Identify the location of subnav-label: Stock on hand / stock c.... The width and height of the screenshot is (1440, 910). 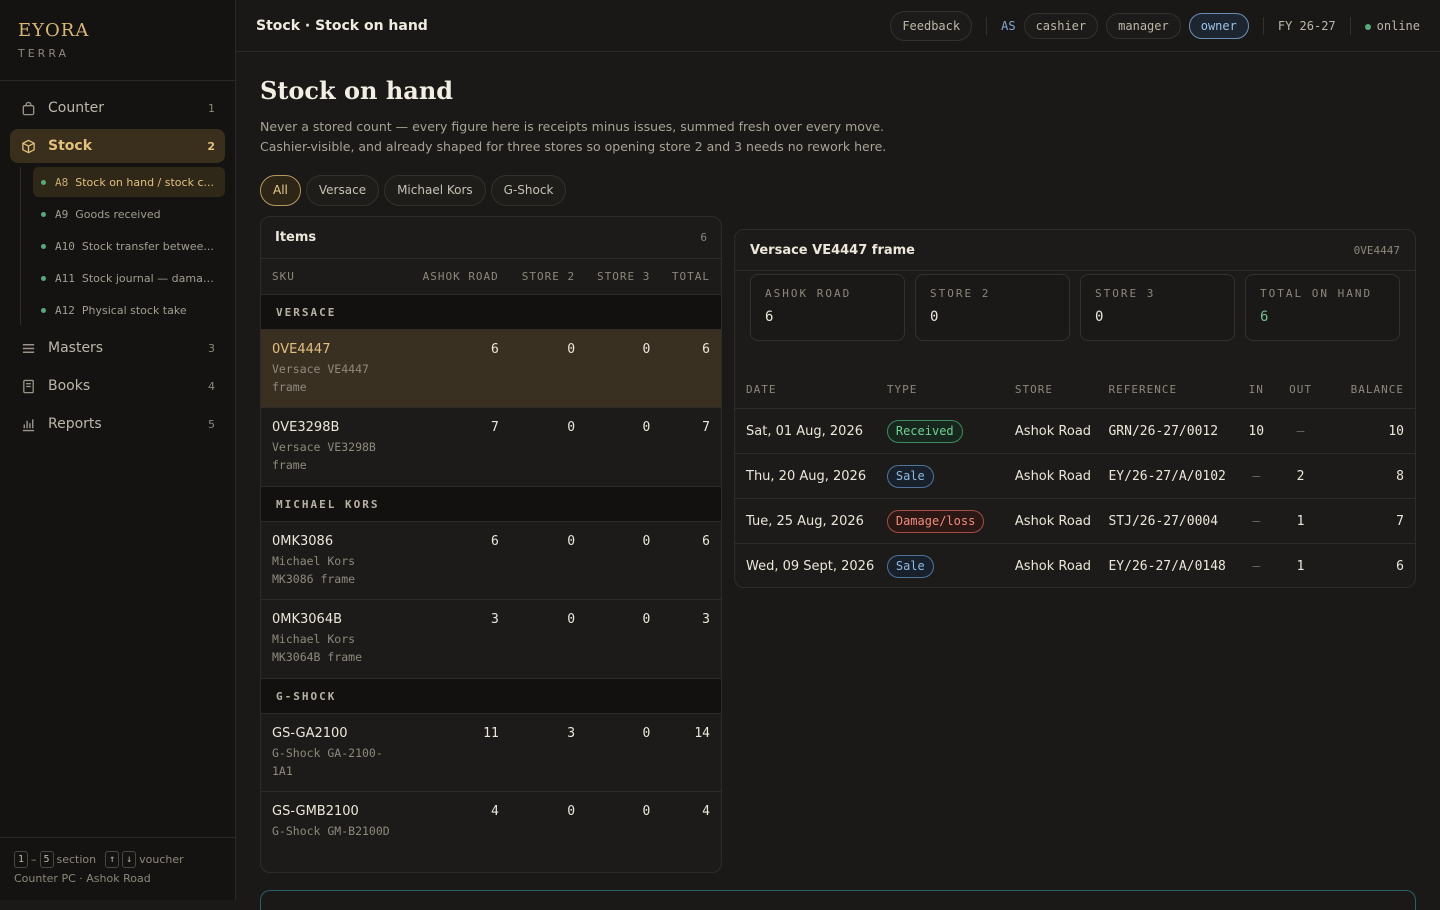
(144, 182).